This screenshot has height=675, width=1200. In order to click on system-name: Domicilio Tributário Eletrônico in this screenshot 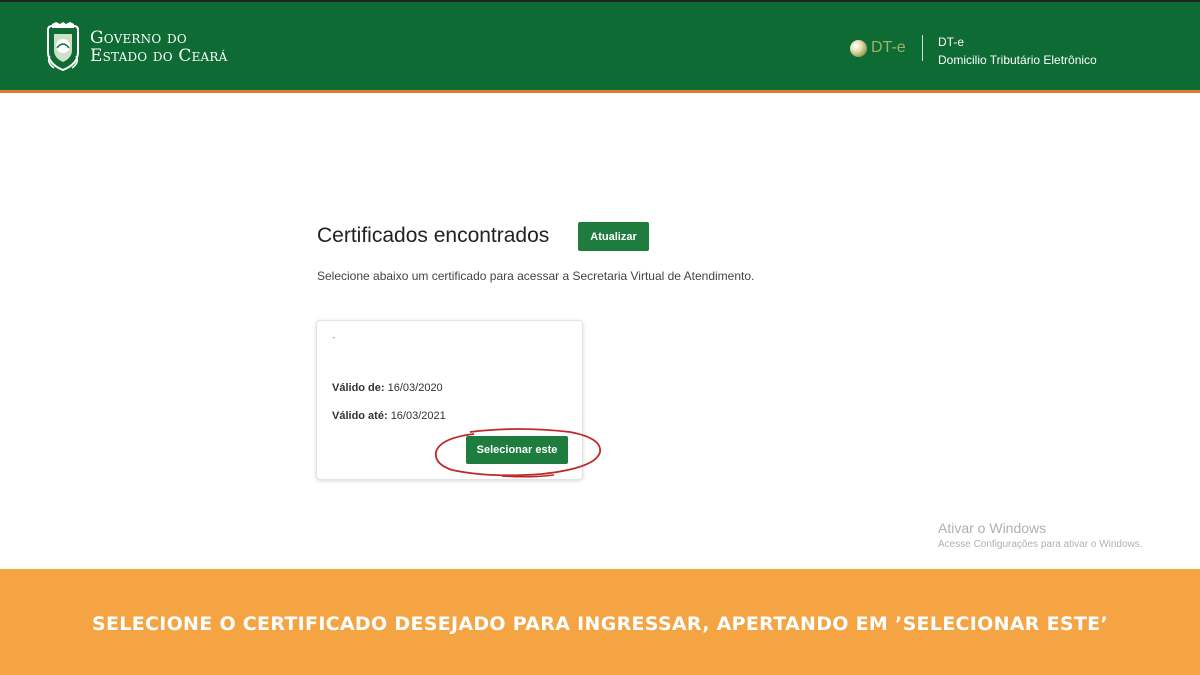, I will do `click(1017, 60)`.